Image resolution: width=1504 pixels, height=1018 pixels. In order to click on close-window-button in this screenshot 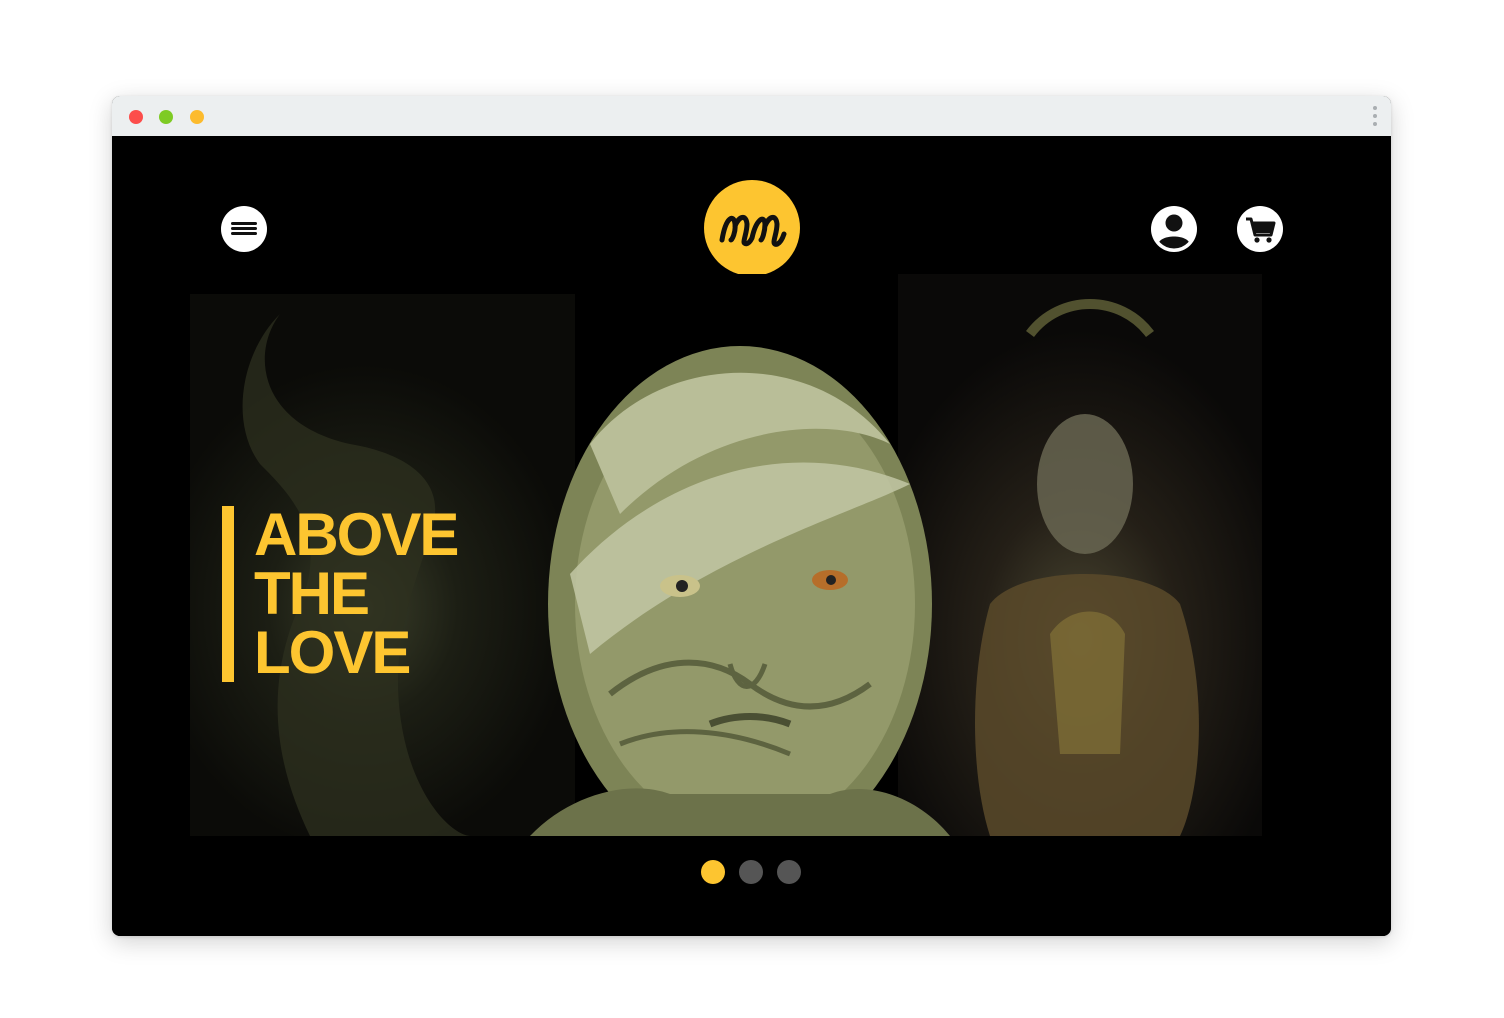, I will do `click(136, 117)`.